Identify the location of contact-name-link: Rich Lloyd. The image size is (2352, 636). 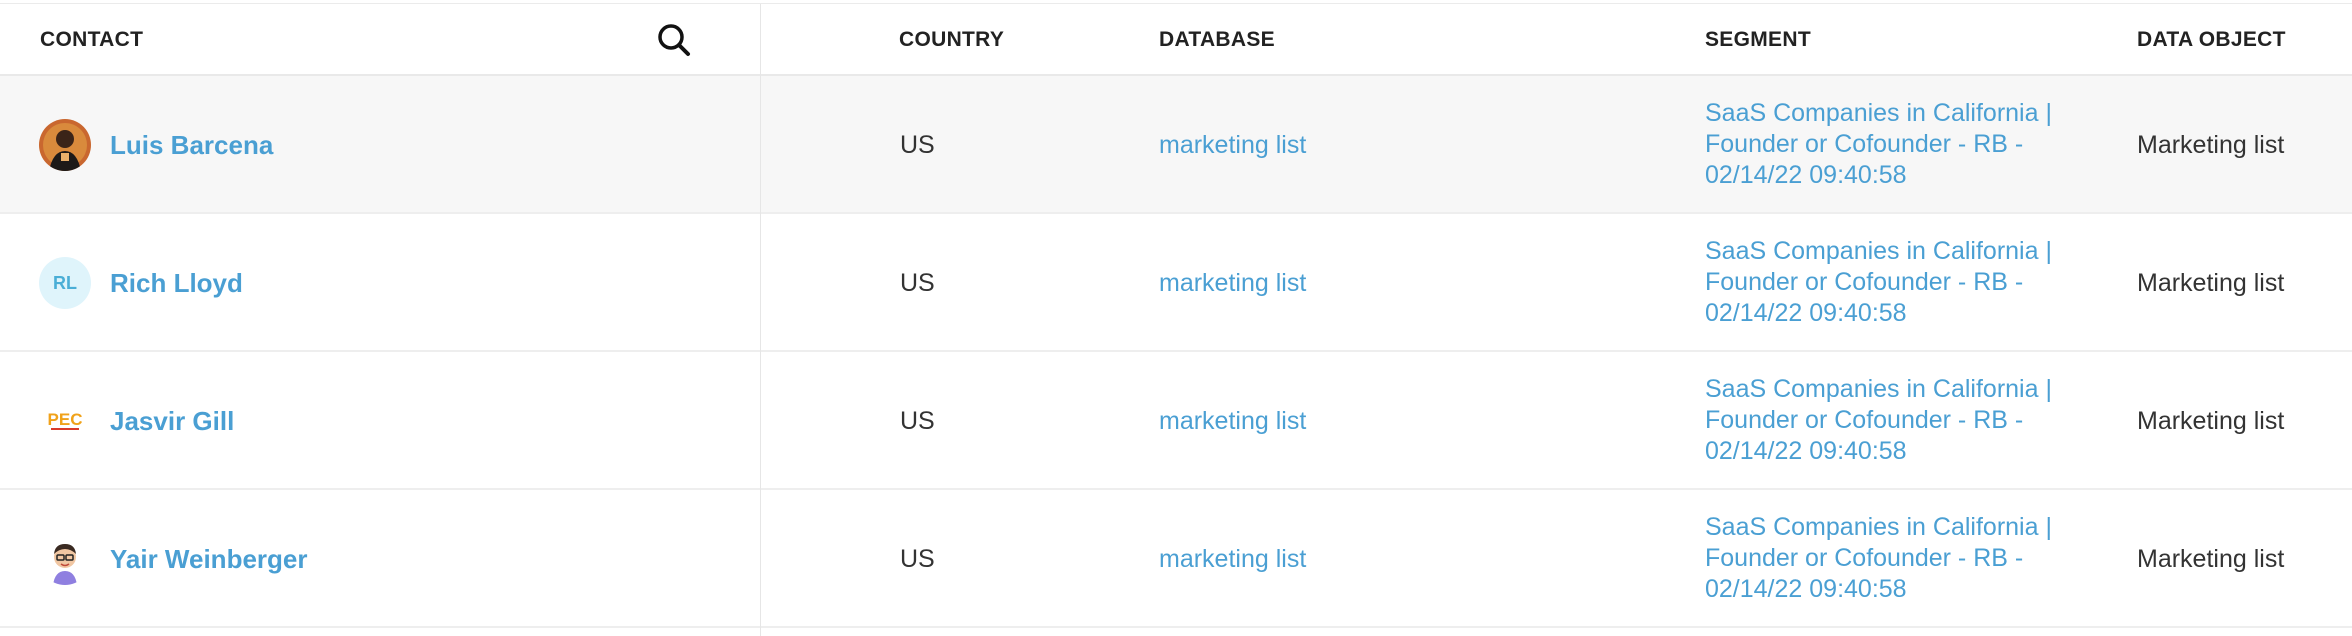
(176, 283).